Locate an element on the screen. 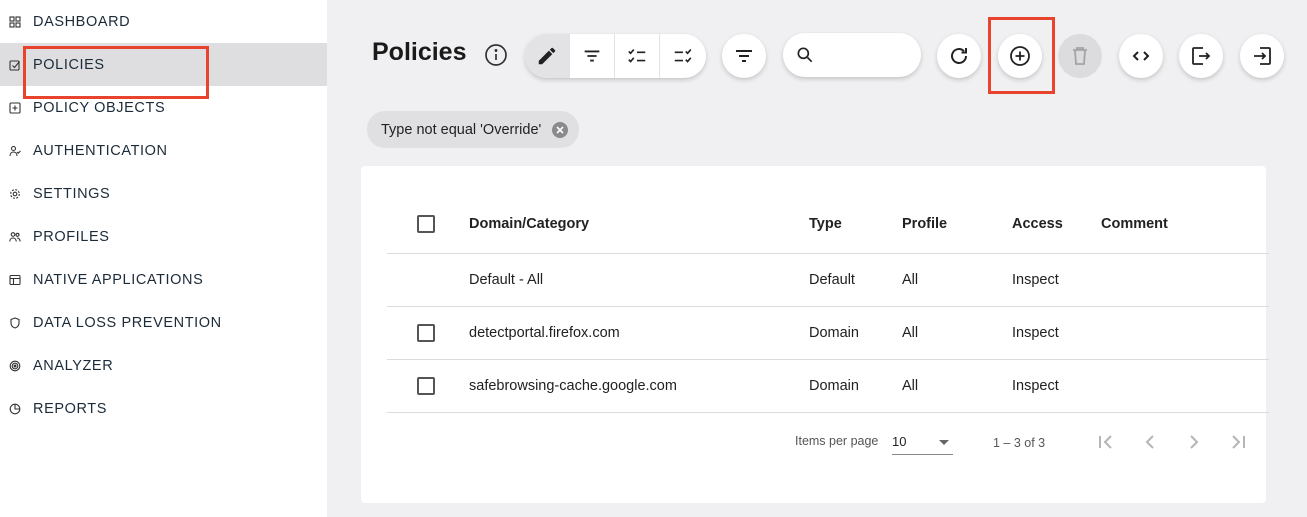  sidebar-item-policy-objects: POLICY OBJECTS is located at coordinates (163, 107).